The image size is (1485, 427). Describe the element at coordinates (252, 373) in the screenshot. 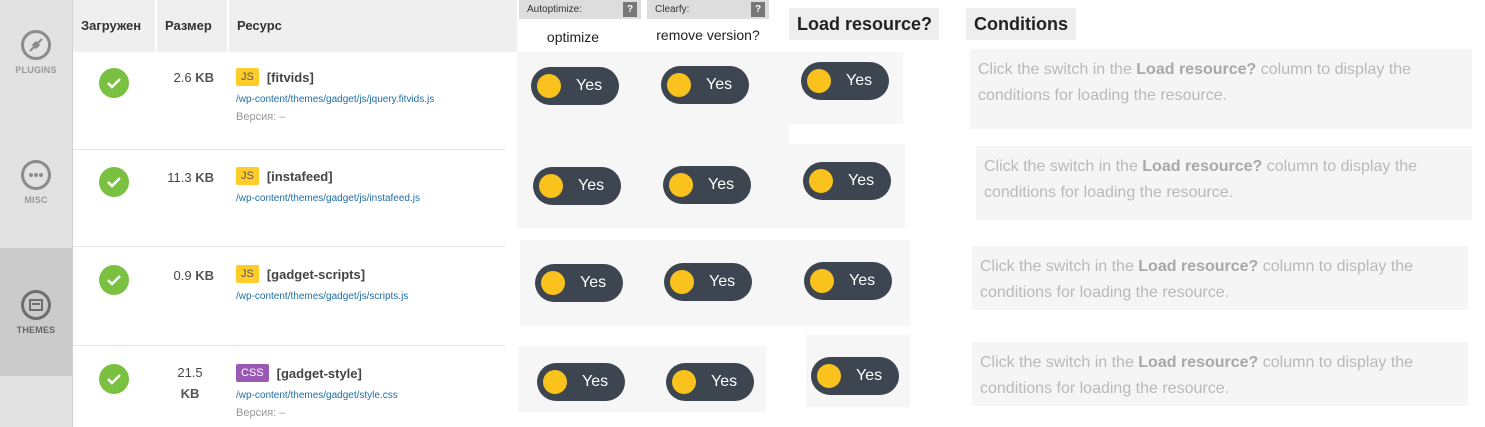

I see `resource-type-badge: CSS` at that location.